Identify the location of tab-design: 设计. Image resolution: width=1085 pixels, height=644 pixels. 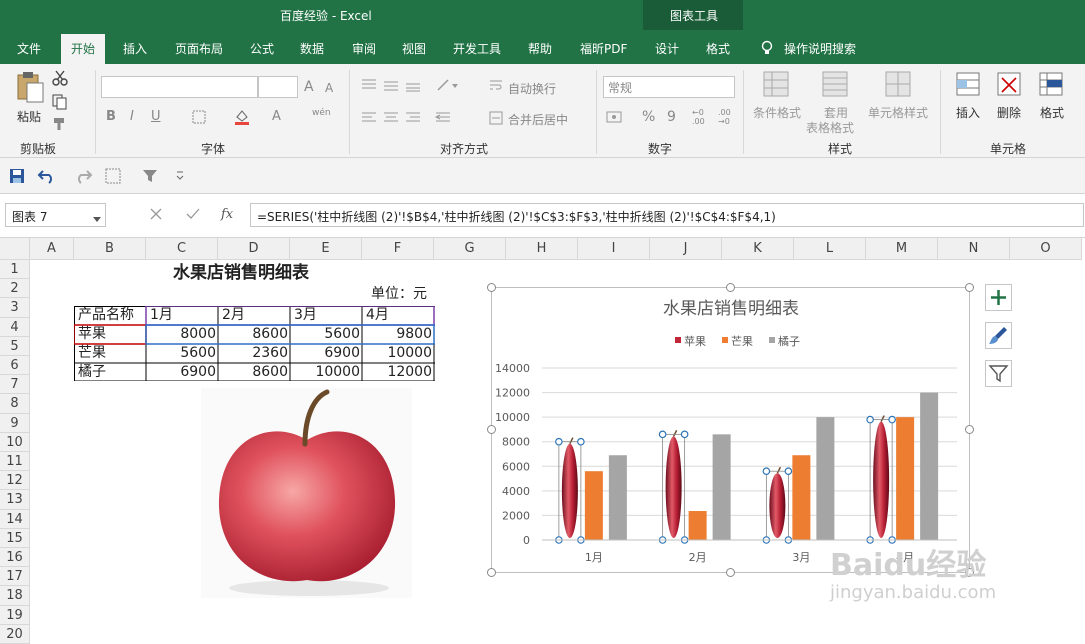
(667, 48).